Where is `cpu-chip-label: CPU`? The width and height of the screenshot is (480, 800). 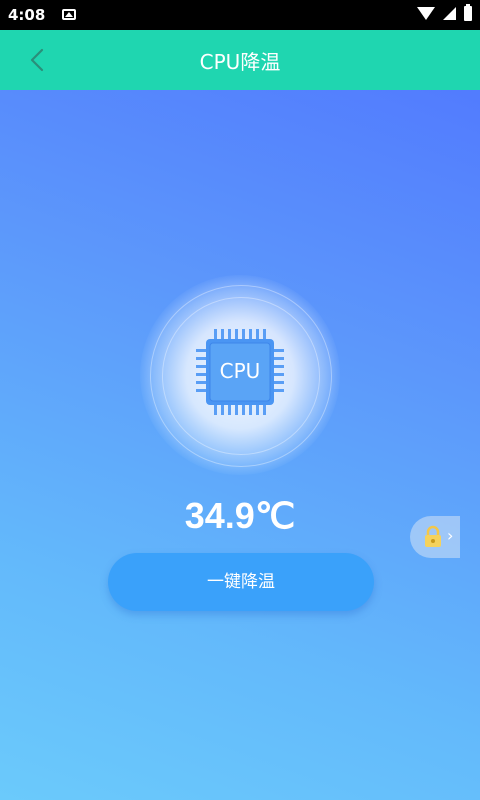
cpu-chip-label: CPU is located at coordinates (240, 371).